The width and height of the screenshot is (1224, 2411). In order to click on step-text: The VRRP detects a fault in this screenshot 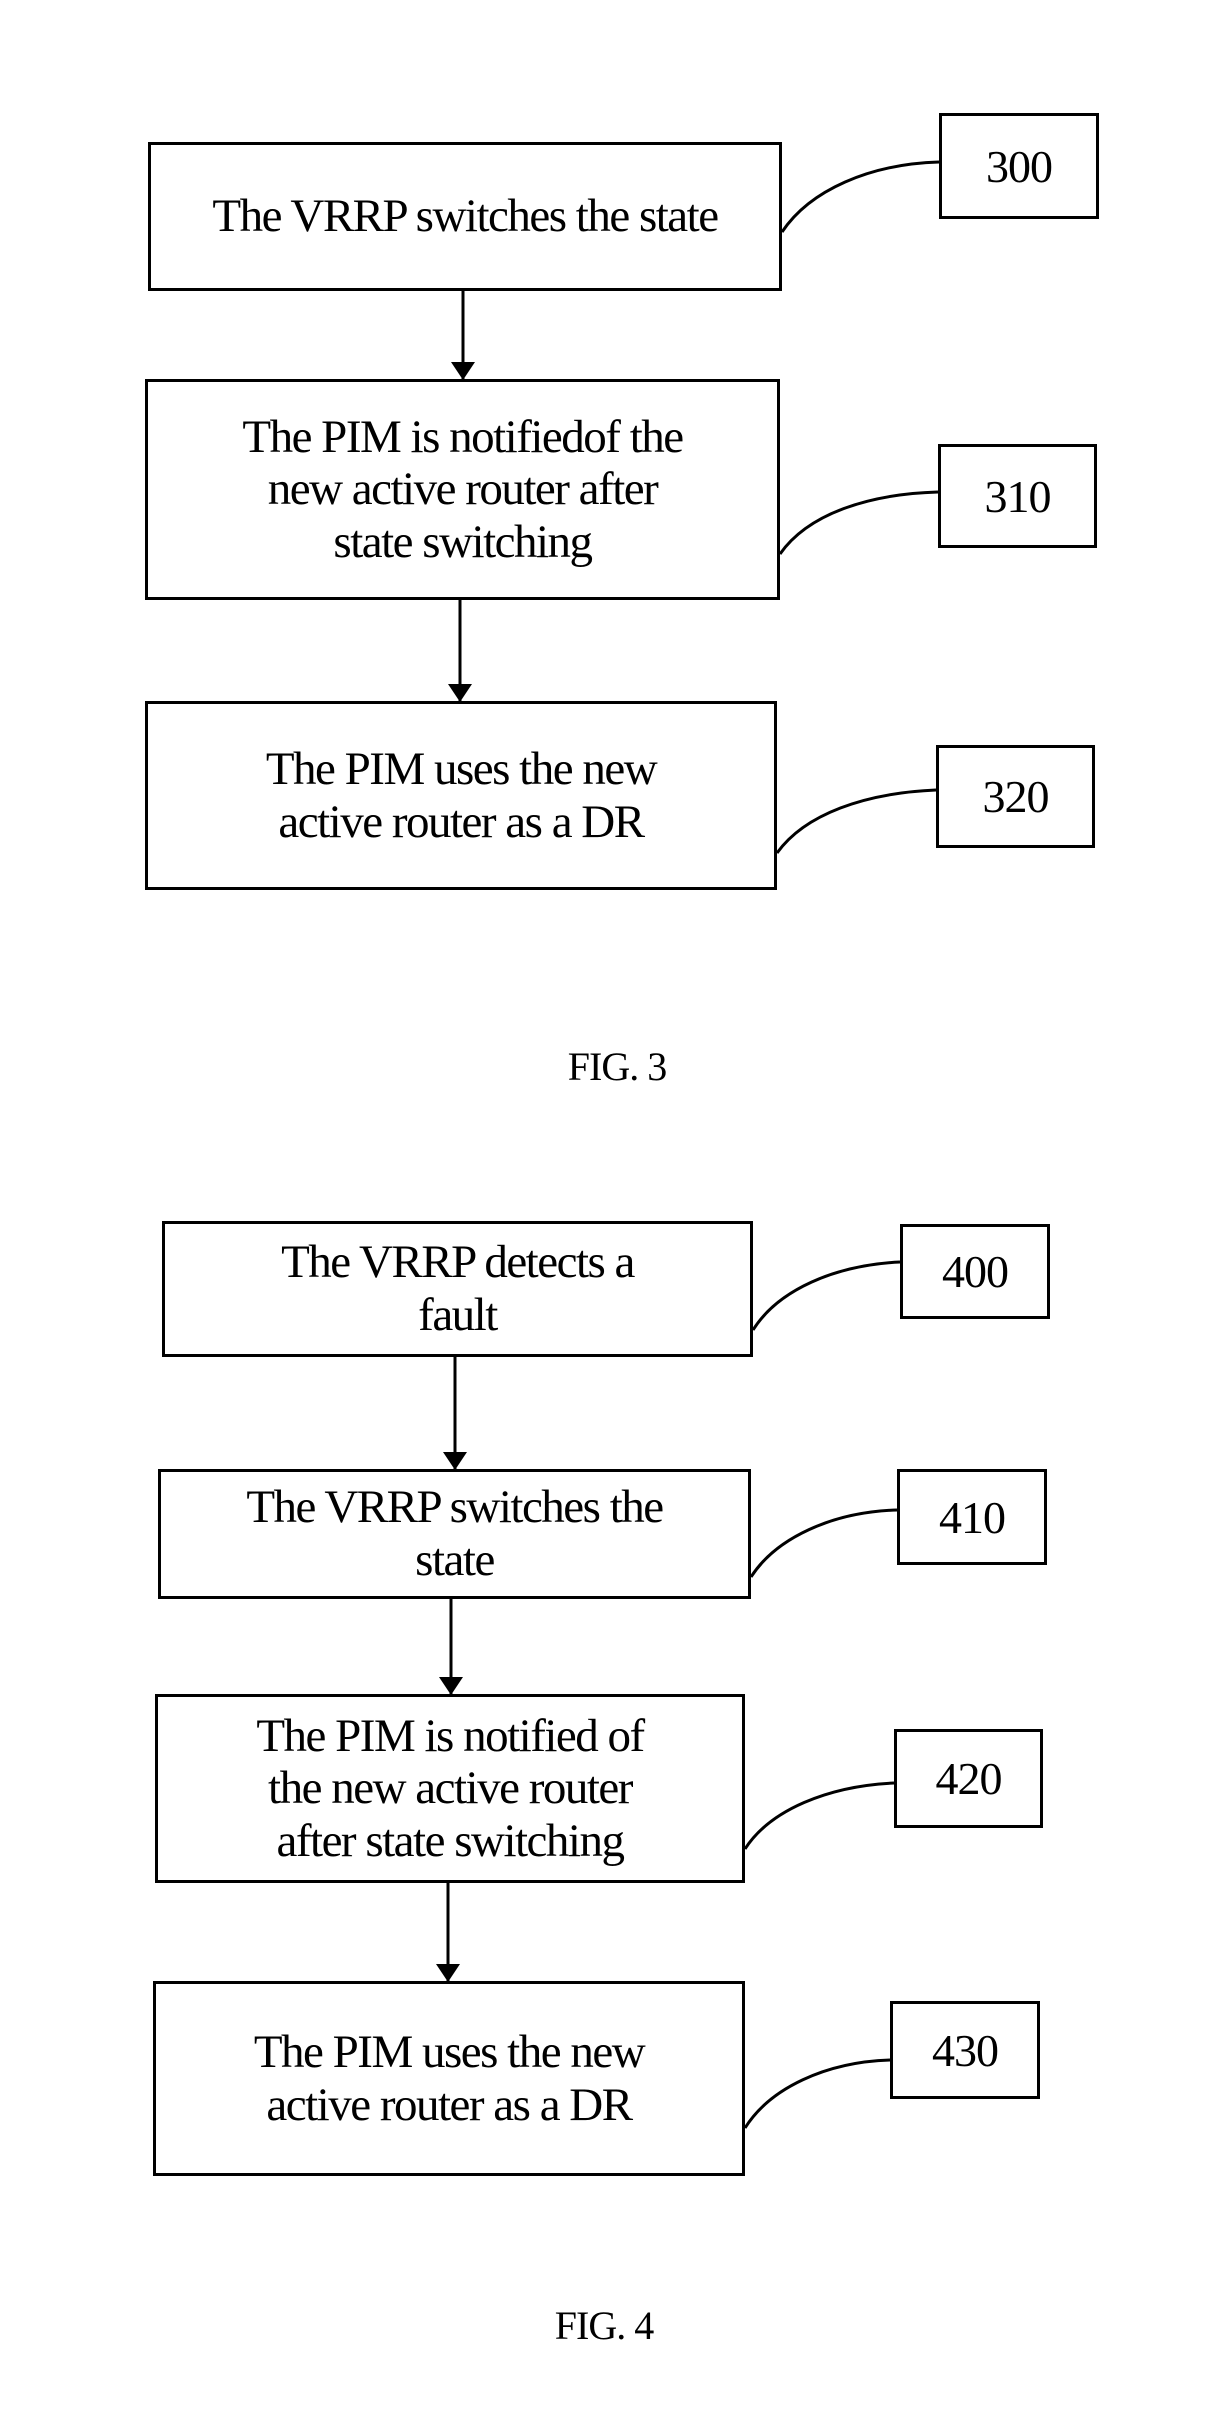, I will do `click(458, 1288)`.